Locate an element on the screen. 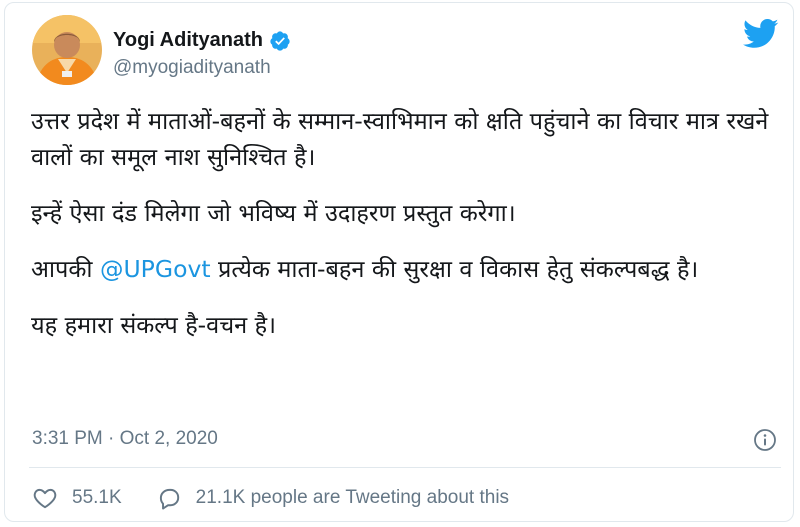 The image size is (800, 527). author-display-name: Yogi Adityanath is located at coordinates (188, 40).